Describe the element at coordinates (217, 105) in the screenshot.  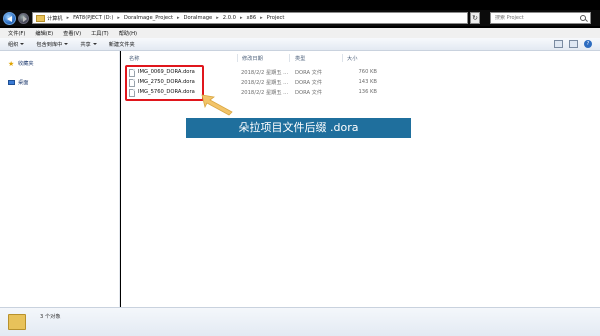
I see `pointer-arrow-icon` at that location.